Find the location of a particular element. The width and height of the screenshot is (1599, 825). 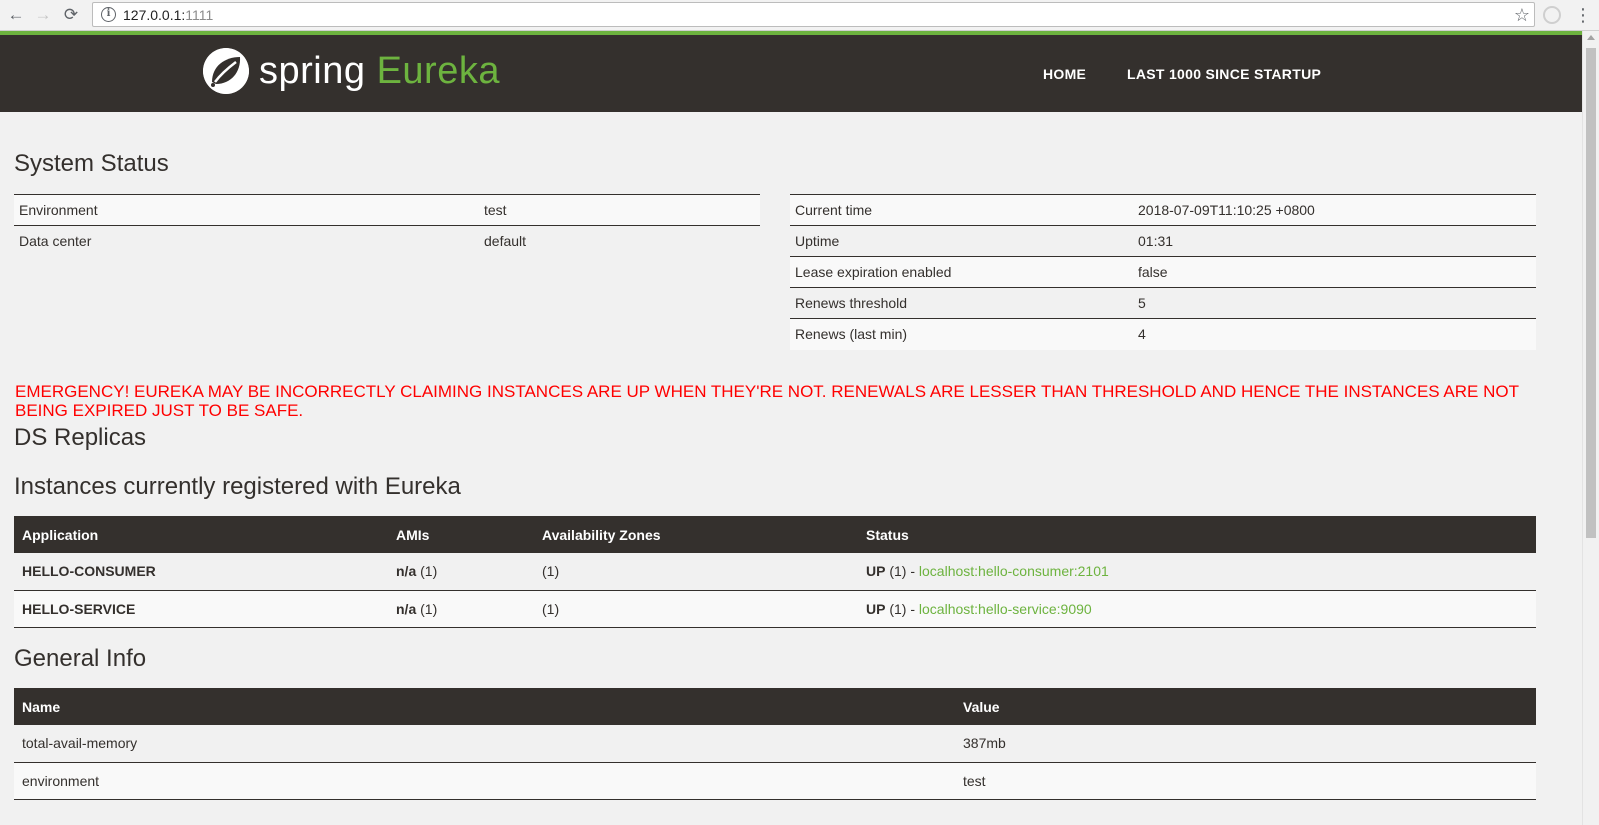

scroll-up-arrow-icon is located at coordinates (1591, 37).